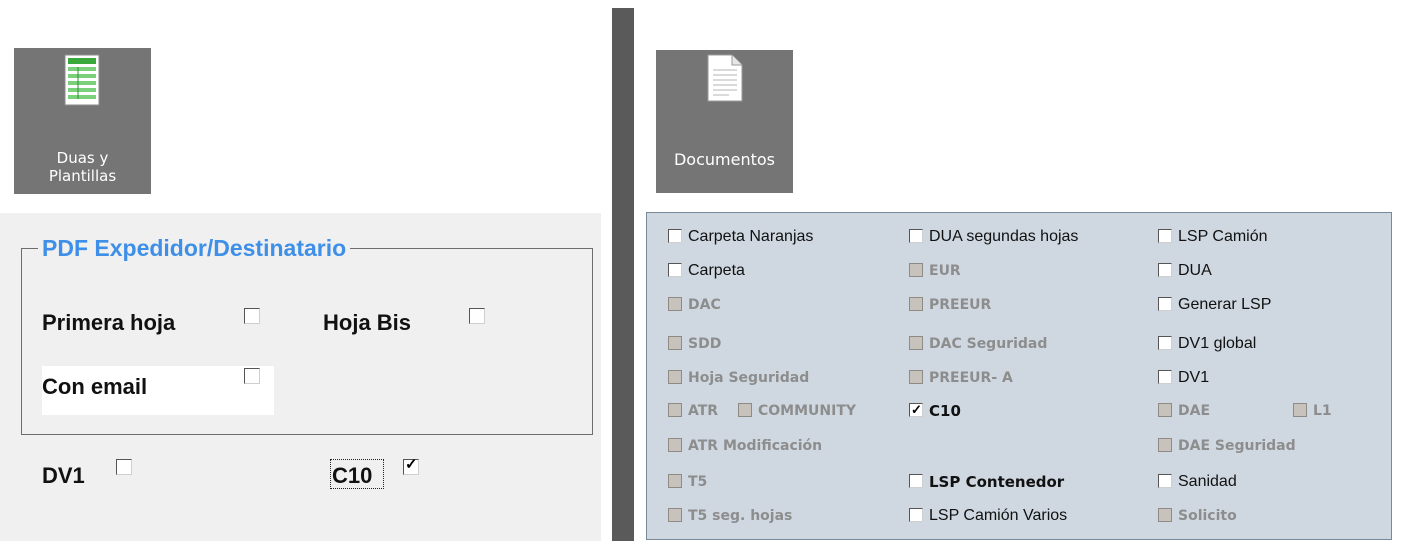 Image resolution: width=1404 pixels, height=541 pixels. I want to click on t5-seg-hojas-checkbox, so click(675, 515).